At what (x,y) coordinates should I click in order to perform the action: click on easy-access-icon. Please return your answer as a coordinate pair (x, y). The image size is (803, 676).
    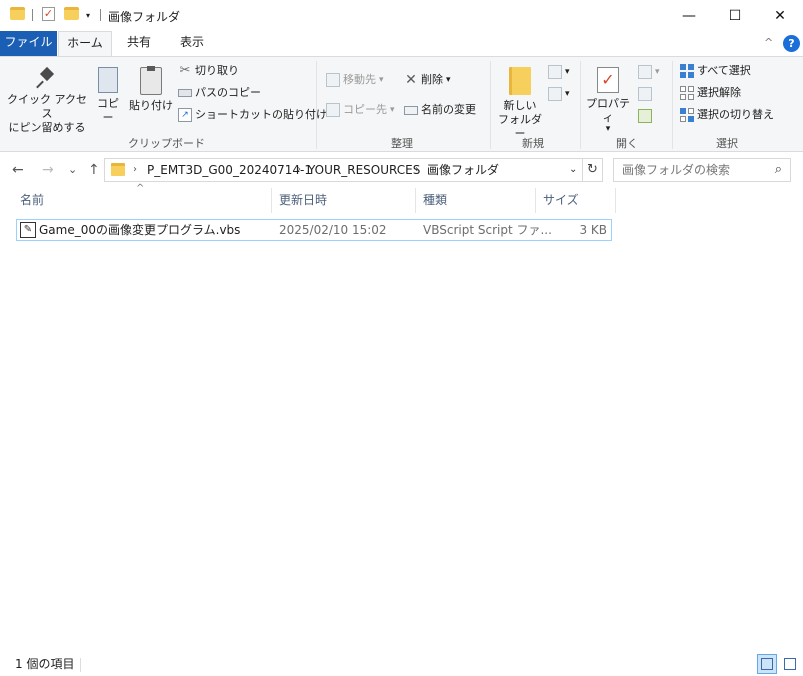
    Looking at the image, I should click on (555, 94).